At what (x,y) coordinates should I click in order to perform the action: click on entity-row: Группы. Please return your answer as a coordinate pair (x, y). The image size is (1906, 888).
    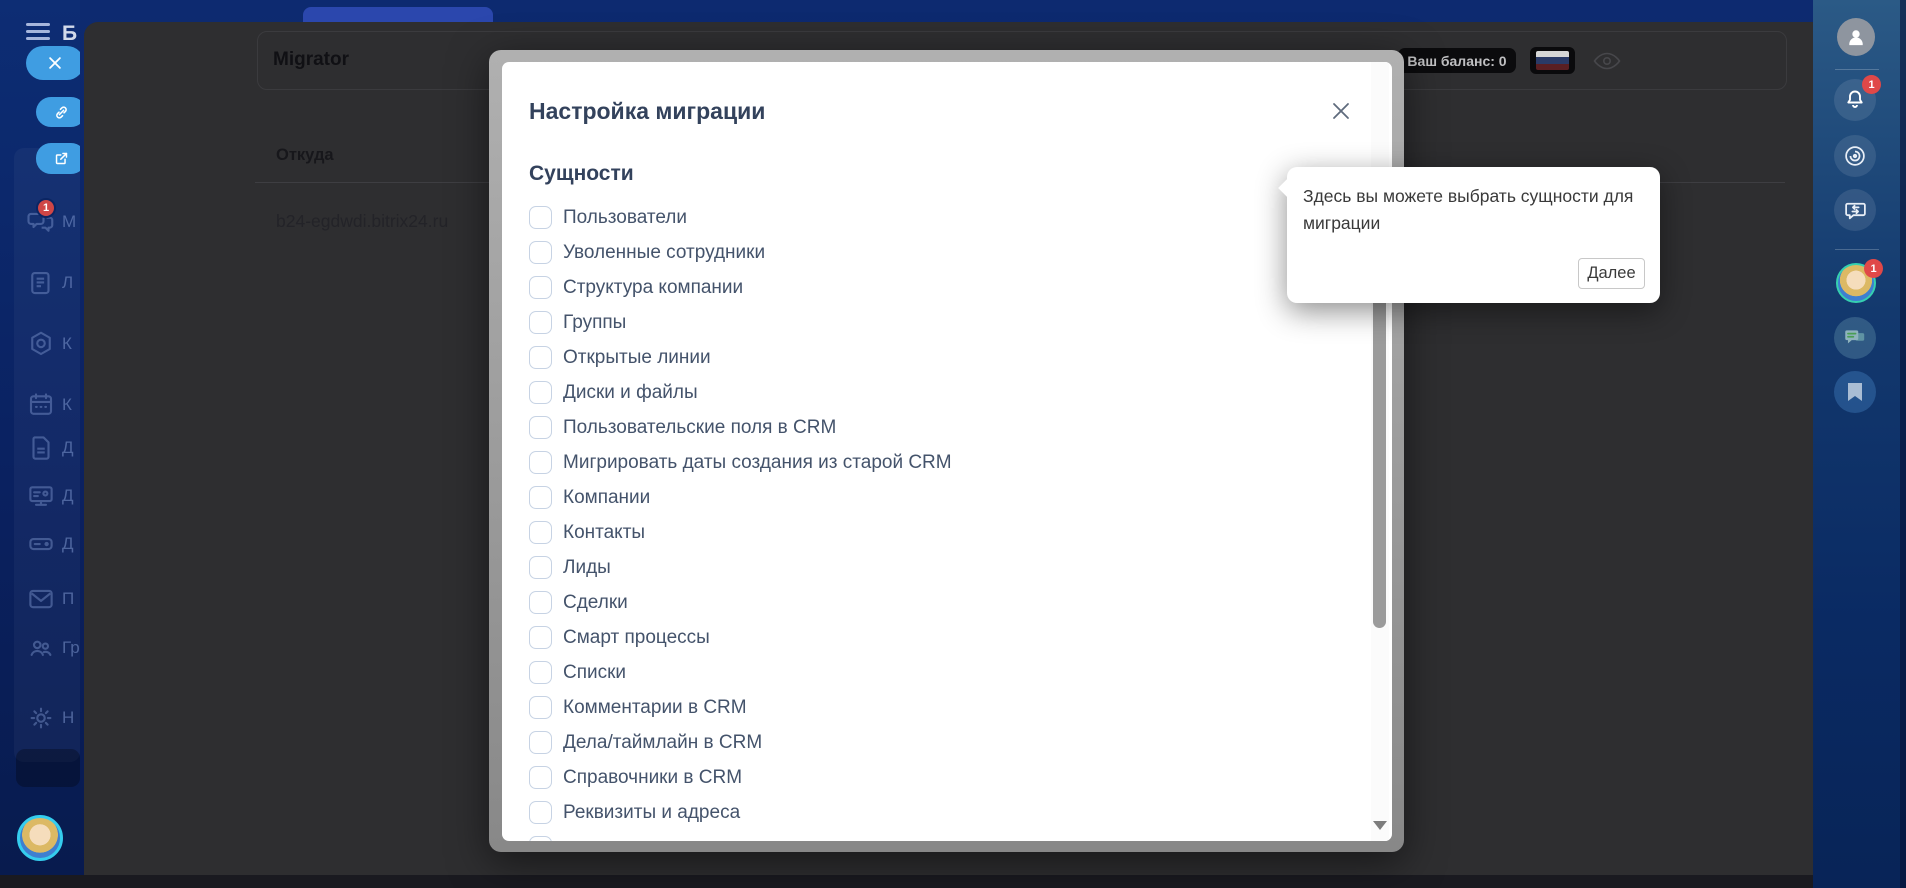
    Looking at the image, I should click on (940, 322).